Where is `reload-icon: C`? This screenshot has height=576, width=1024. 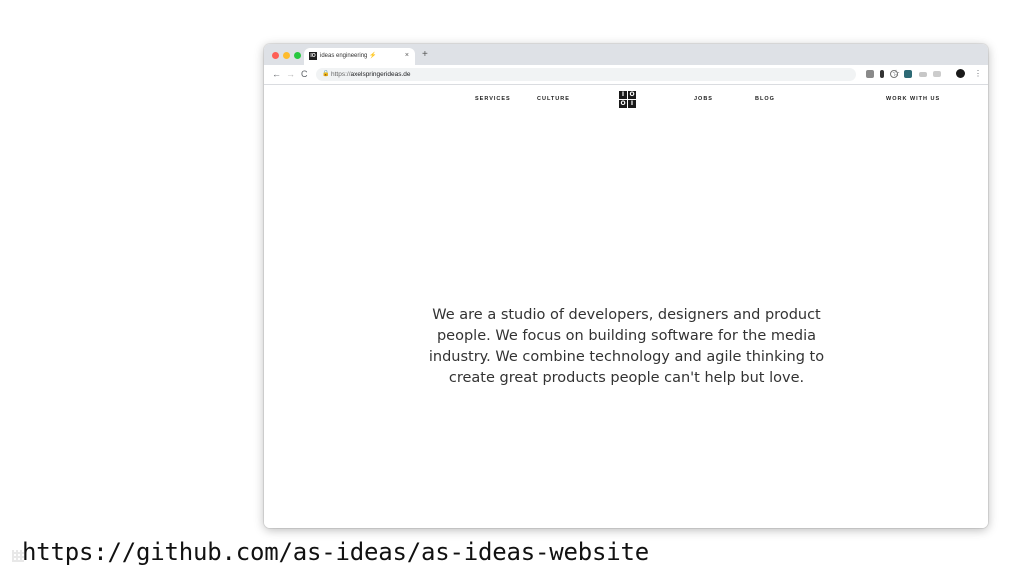
reload-icon: C is located at coordinates (304, 74).